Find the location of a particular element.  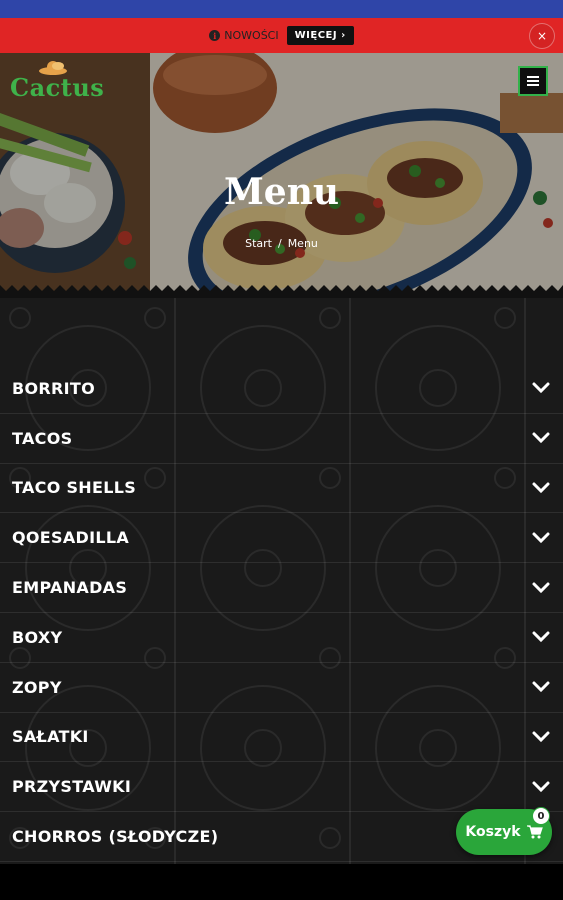

menu-category-label: PRZYSTAWKI is located at coordinates (72, 787).